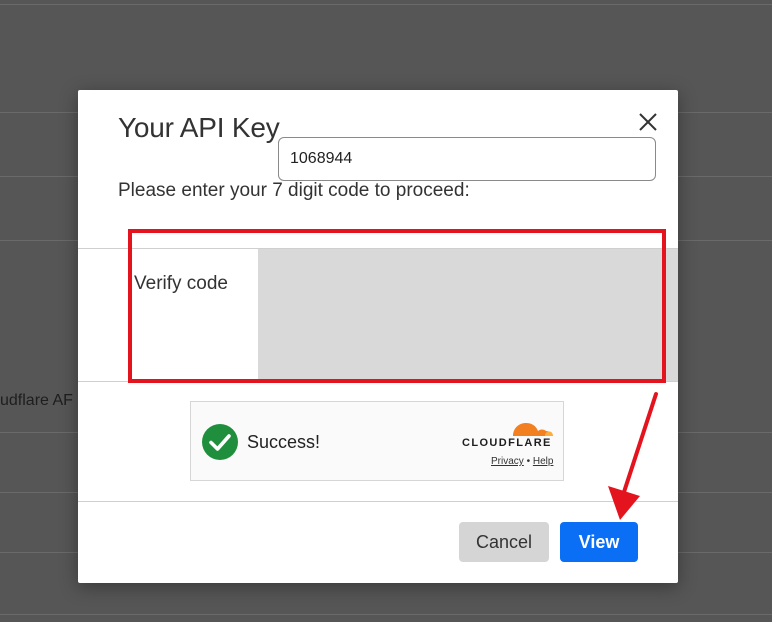 This screenshot has height=622, width=772. Describe the element at coordinates (543, 461) in the screenshot. I see `help-link: Help` at that location.